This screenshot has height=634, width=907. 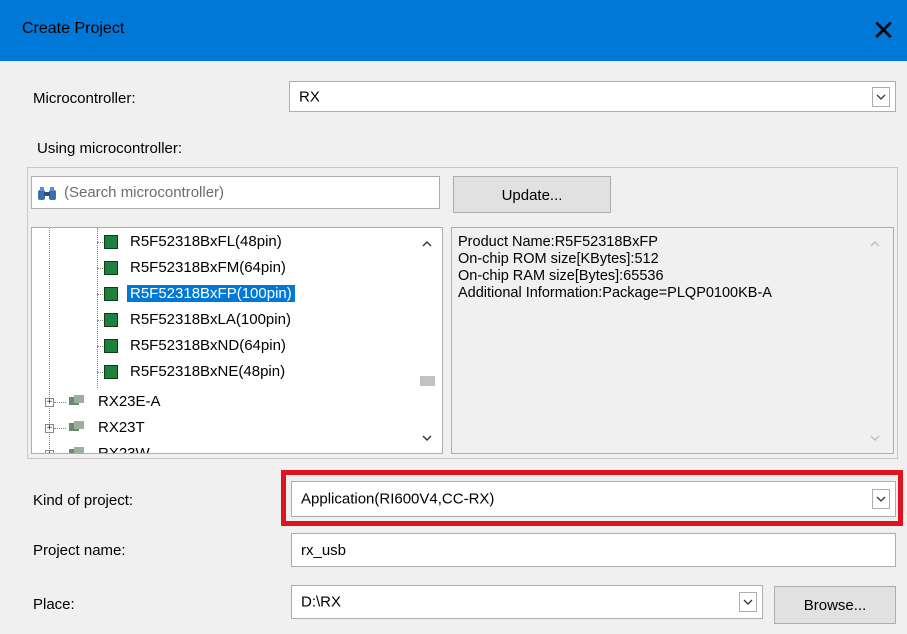 I want to click on title-bar, so click(x=453, y=30).